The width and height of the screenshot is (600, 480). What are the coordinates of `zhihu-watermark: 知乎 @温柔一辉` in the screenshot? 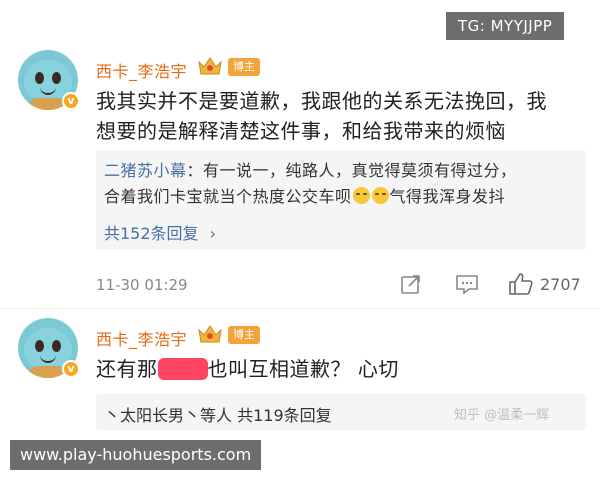 It's located at (502, 415).